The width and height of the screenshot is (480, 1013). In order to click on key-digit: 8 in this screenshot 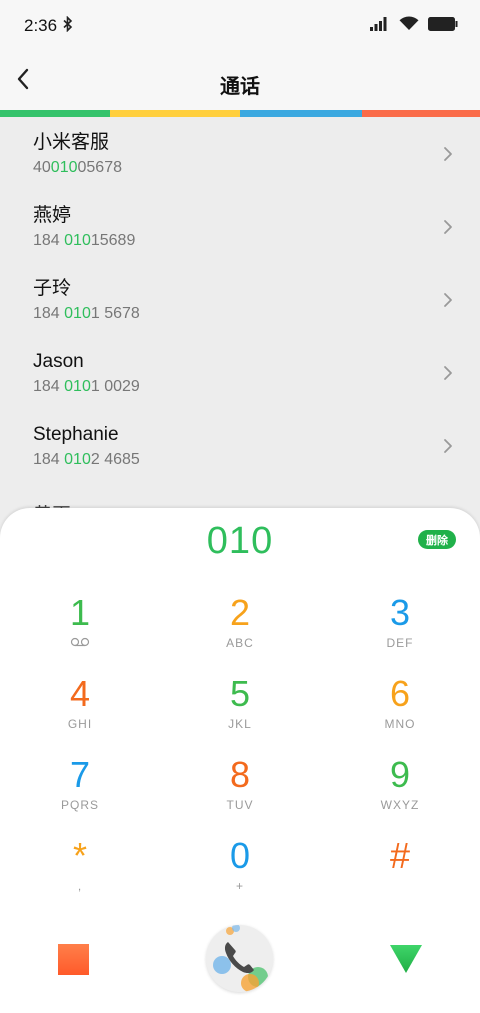, I will do `click(240, 774)`.